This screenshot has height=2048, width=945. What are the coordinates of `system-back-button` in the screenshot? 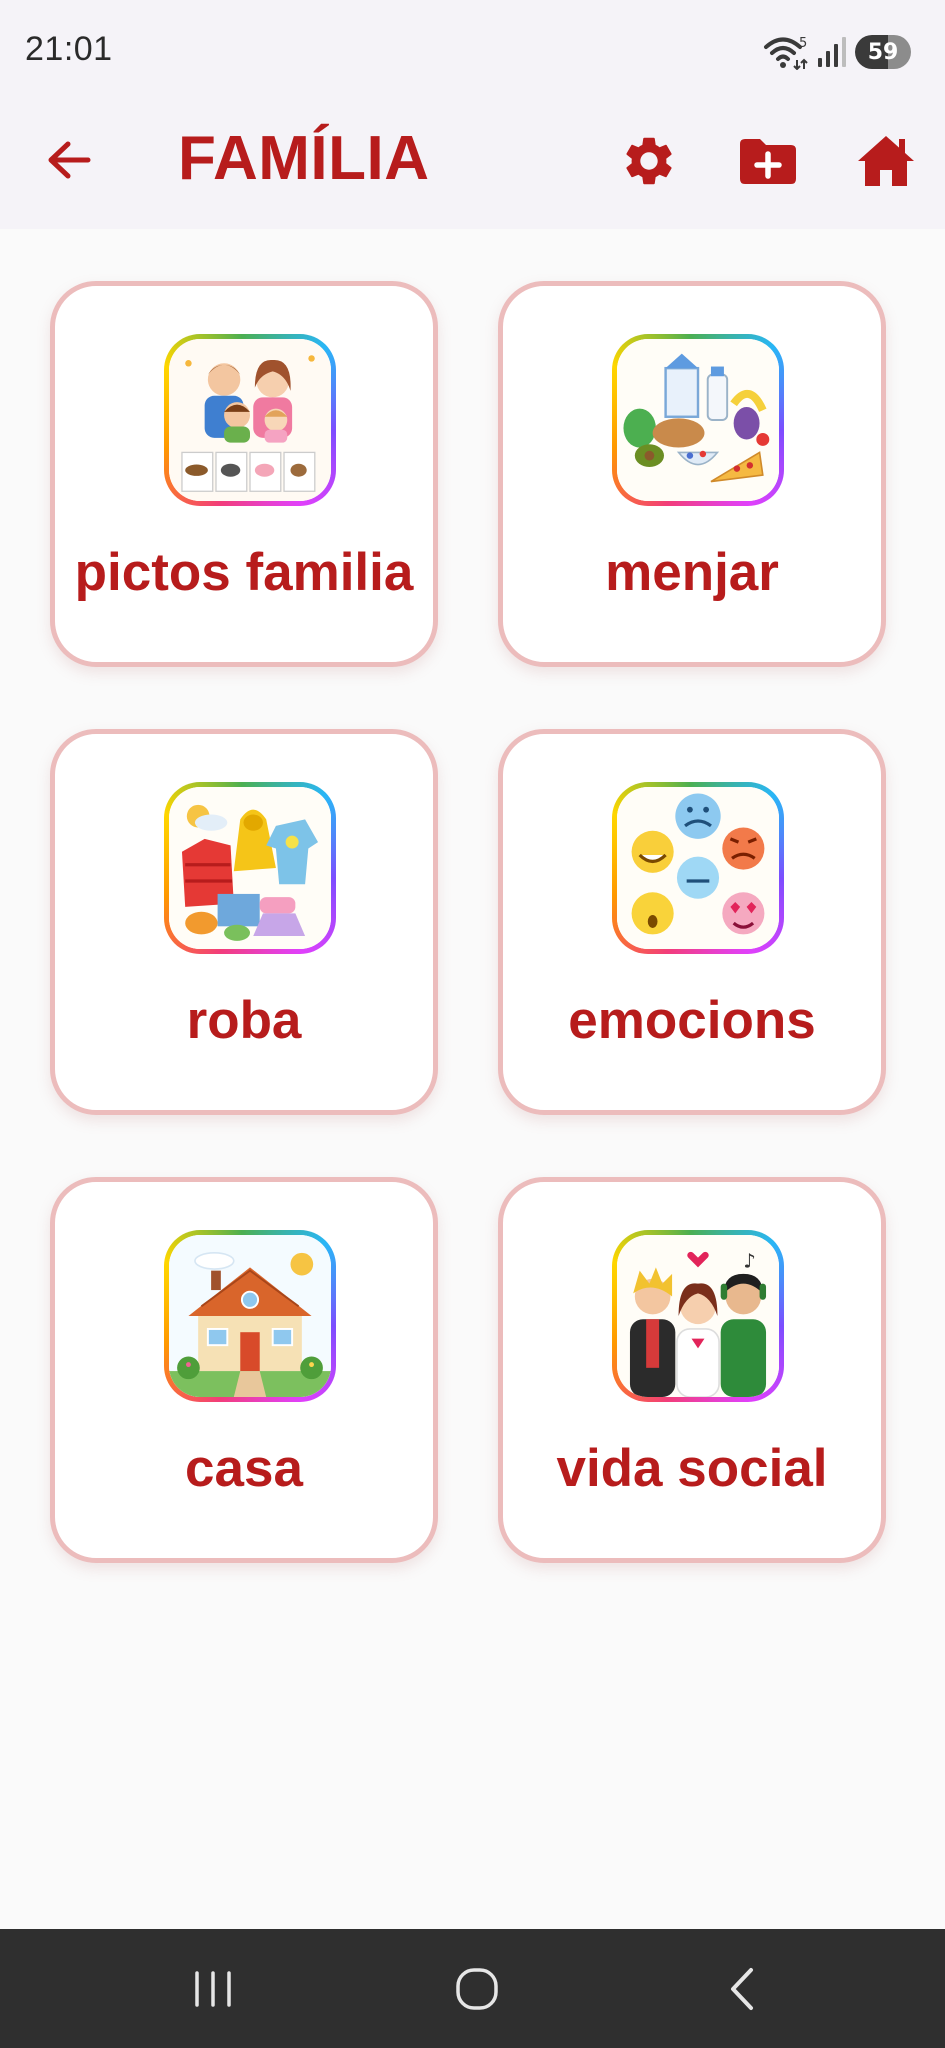 It's located at (742, 1989).